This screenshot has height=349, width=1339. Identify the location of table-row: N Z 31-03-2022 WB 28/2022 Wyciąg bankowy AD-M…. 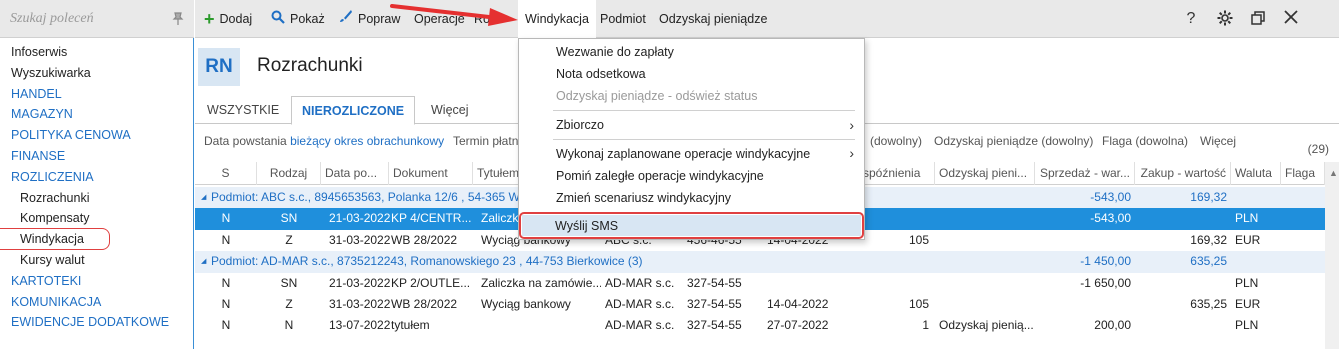
(760, 305).